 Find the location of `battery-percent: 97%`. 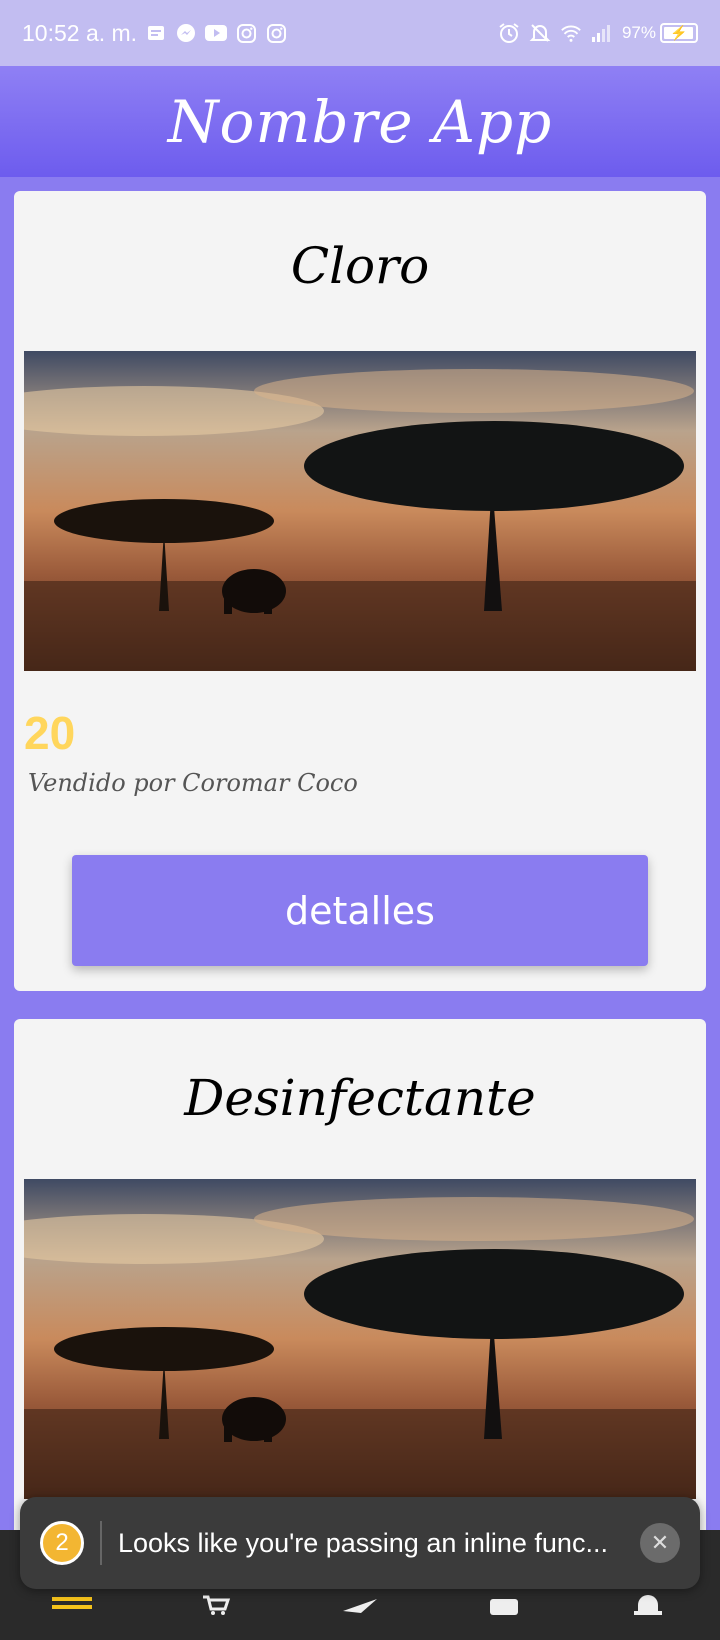

battery-percent: 97% is located at coordinates (638, 32).